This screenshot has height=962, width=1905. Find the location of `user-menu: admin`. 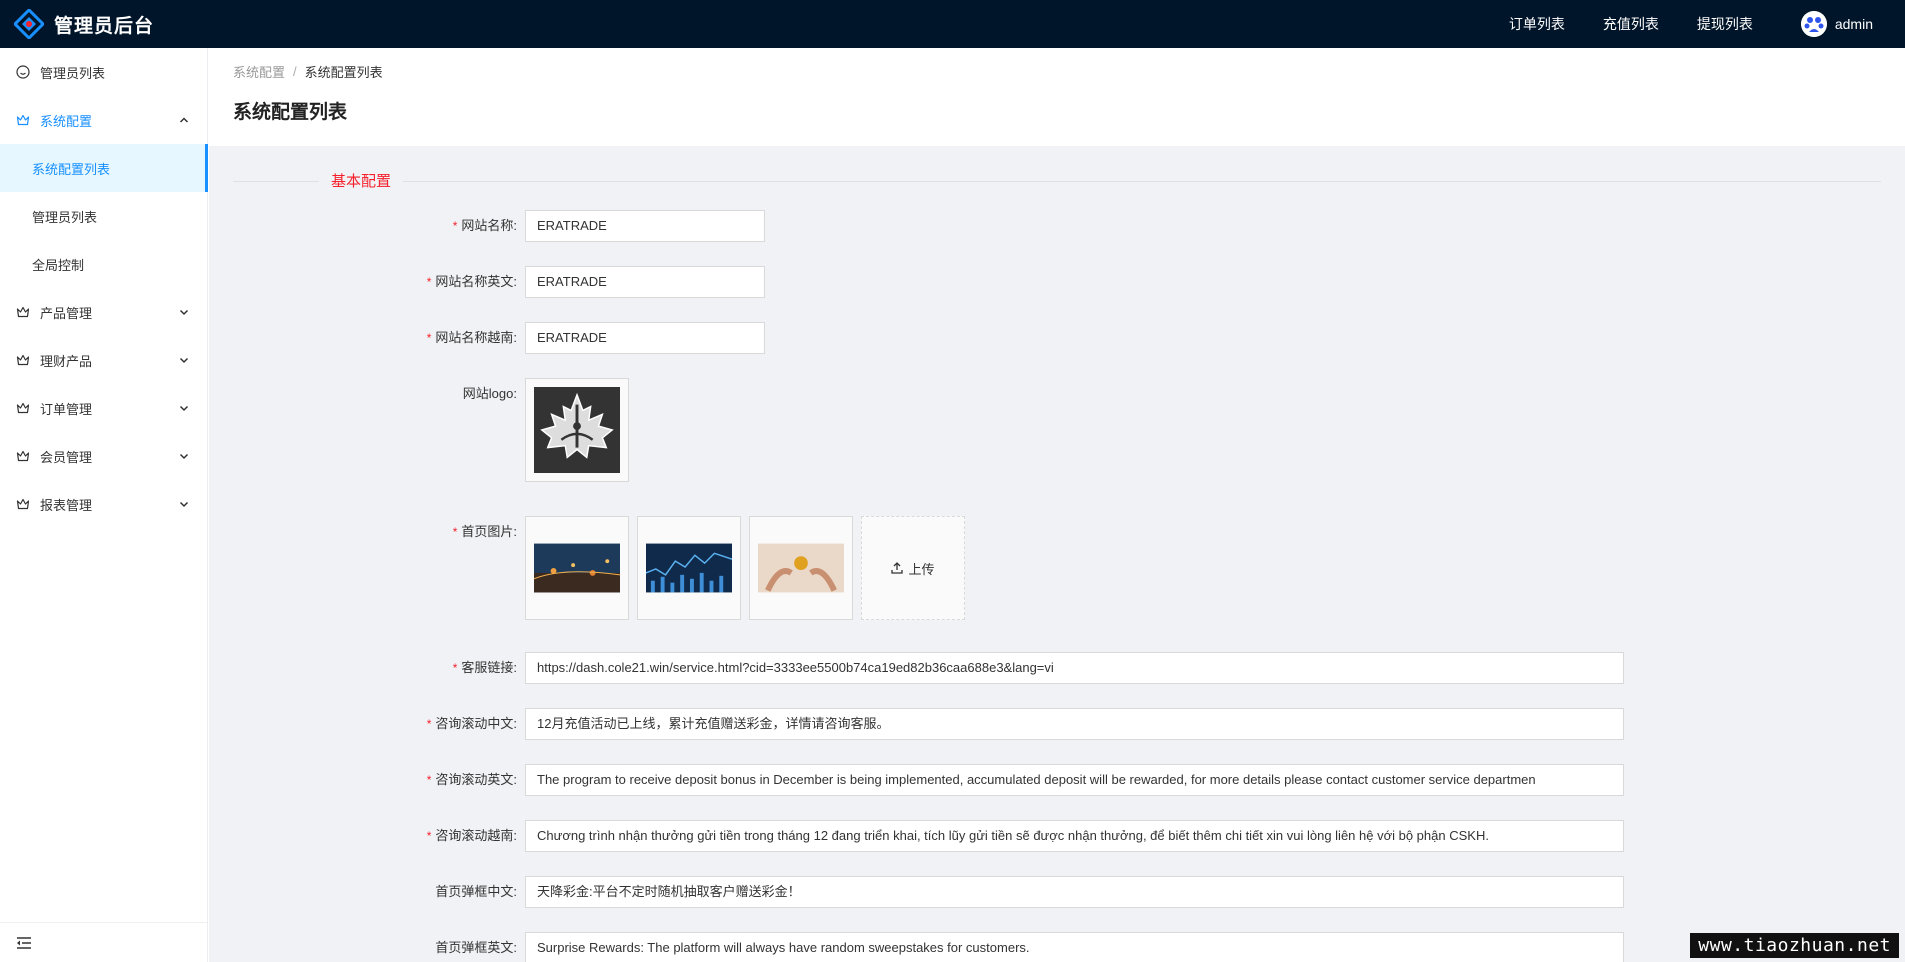

user-menu: admin is located at coordinates (1836, 24).